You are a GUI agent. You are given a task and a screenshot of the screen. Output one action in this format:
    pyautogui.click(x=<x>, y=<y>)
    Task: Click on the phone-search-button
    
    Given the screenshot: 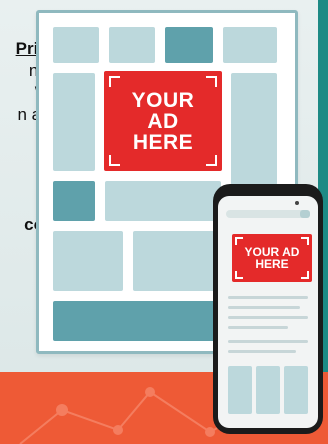 What is the action you would take?
    pyautogui.click(x=305, y=214)
    